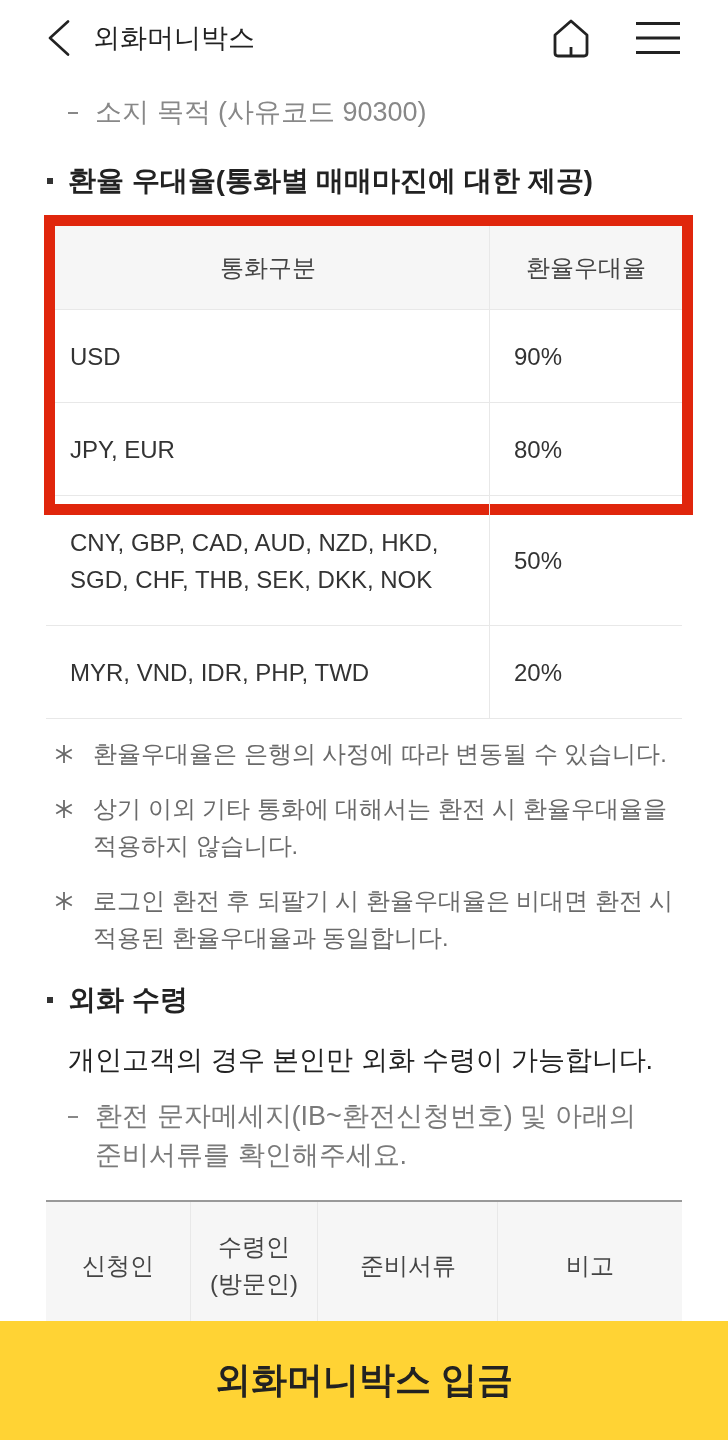 The height and width of the screenshot is (1440, 728). Describe the element at coordinates (408, 1261) in the screenshot. I see `column-header: 준비서류` at that location.